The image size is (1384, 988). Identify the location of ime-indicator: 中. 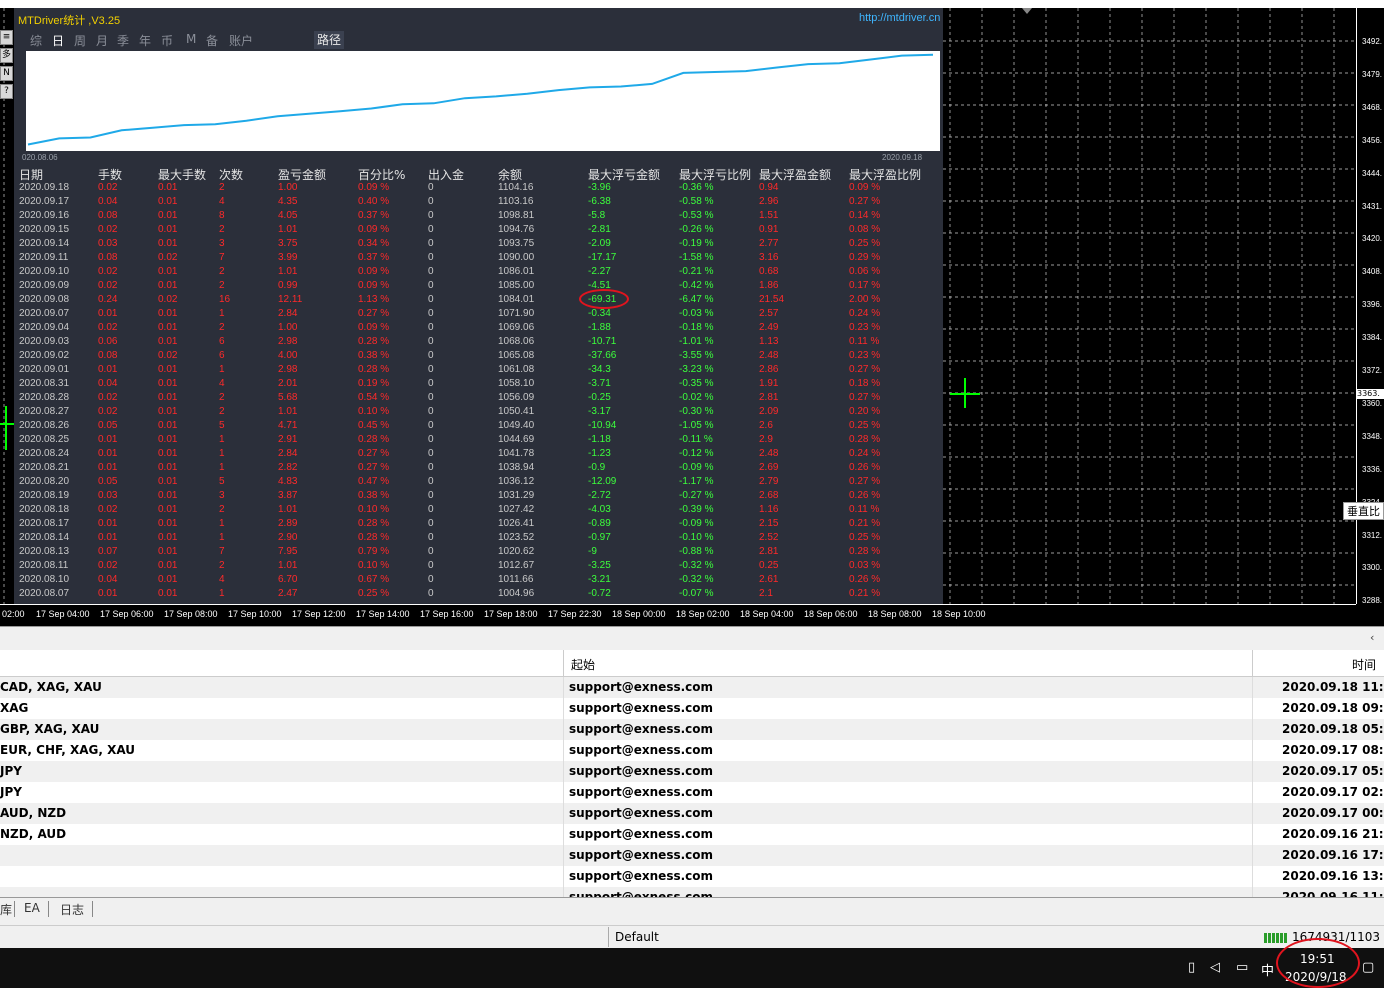
(1267, 969).